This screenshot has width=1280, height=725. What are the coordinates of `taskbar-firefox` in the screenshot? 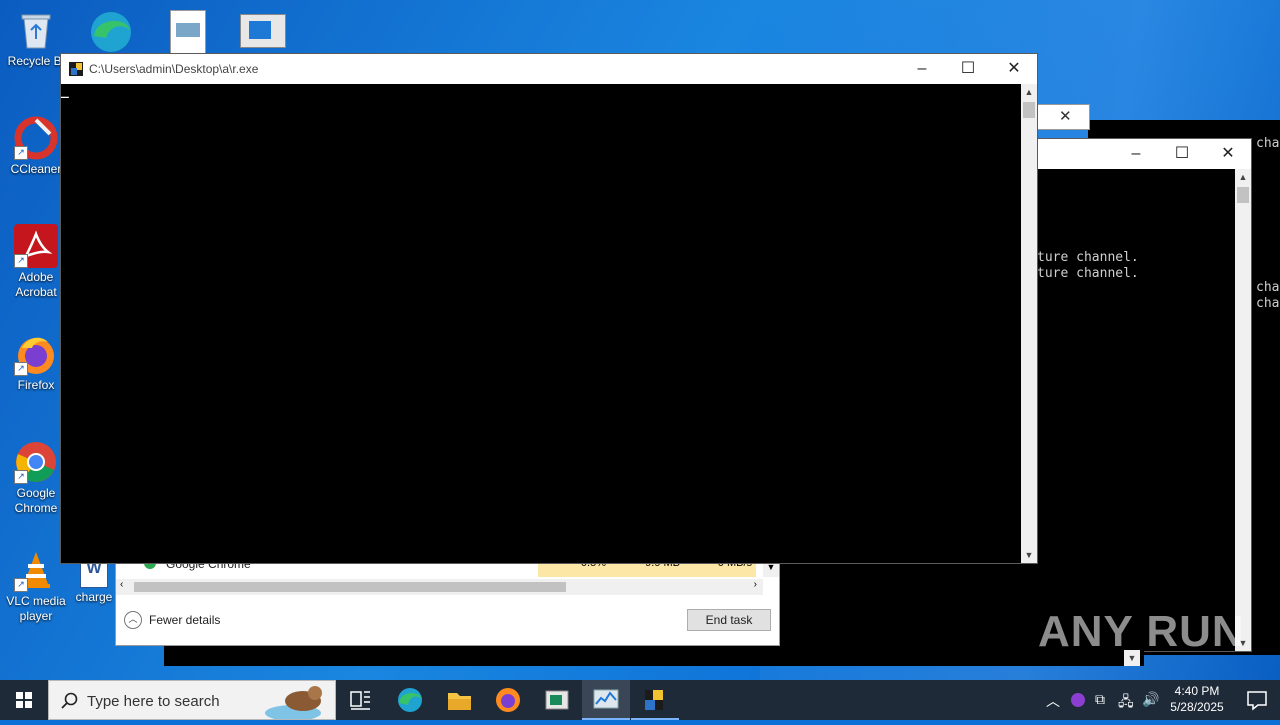 It's located at (508, 700).